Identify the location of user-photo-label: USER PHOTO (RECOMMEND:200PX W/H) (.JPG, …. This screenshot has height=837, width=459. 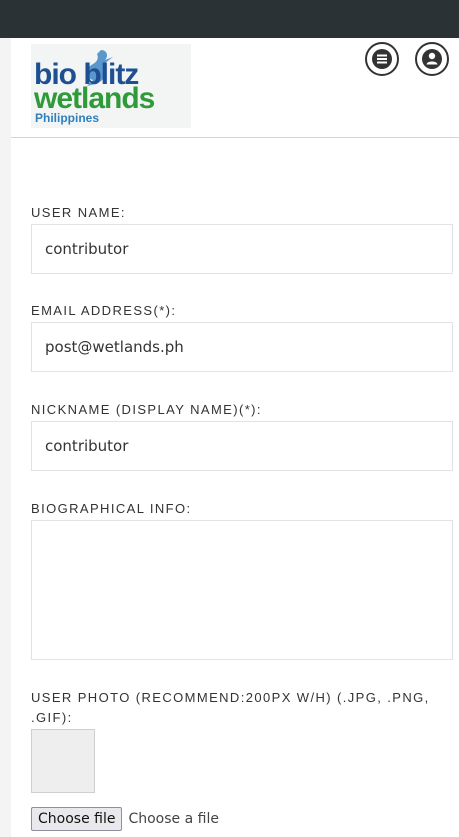
(230, 707).